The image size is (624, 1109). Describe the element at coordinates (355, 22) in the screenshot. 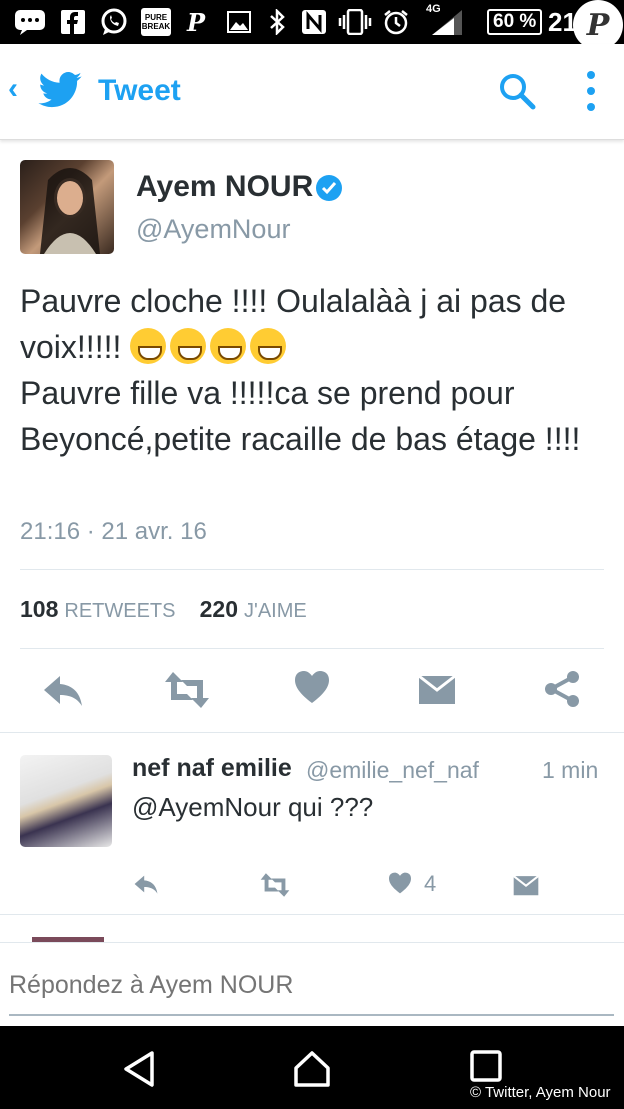

I see `vibrate-icon` at that location.